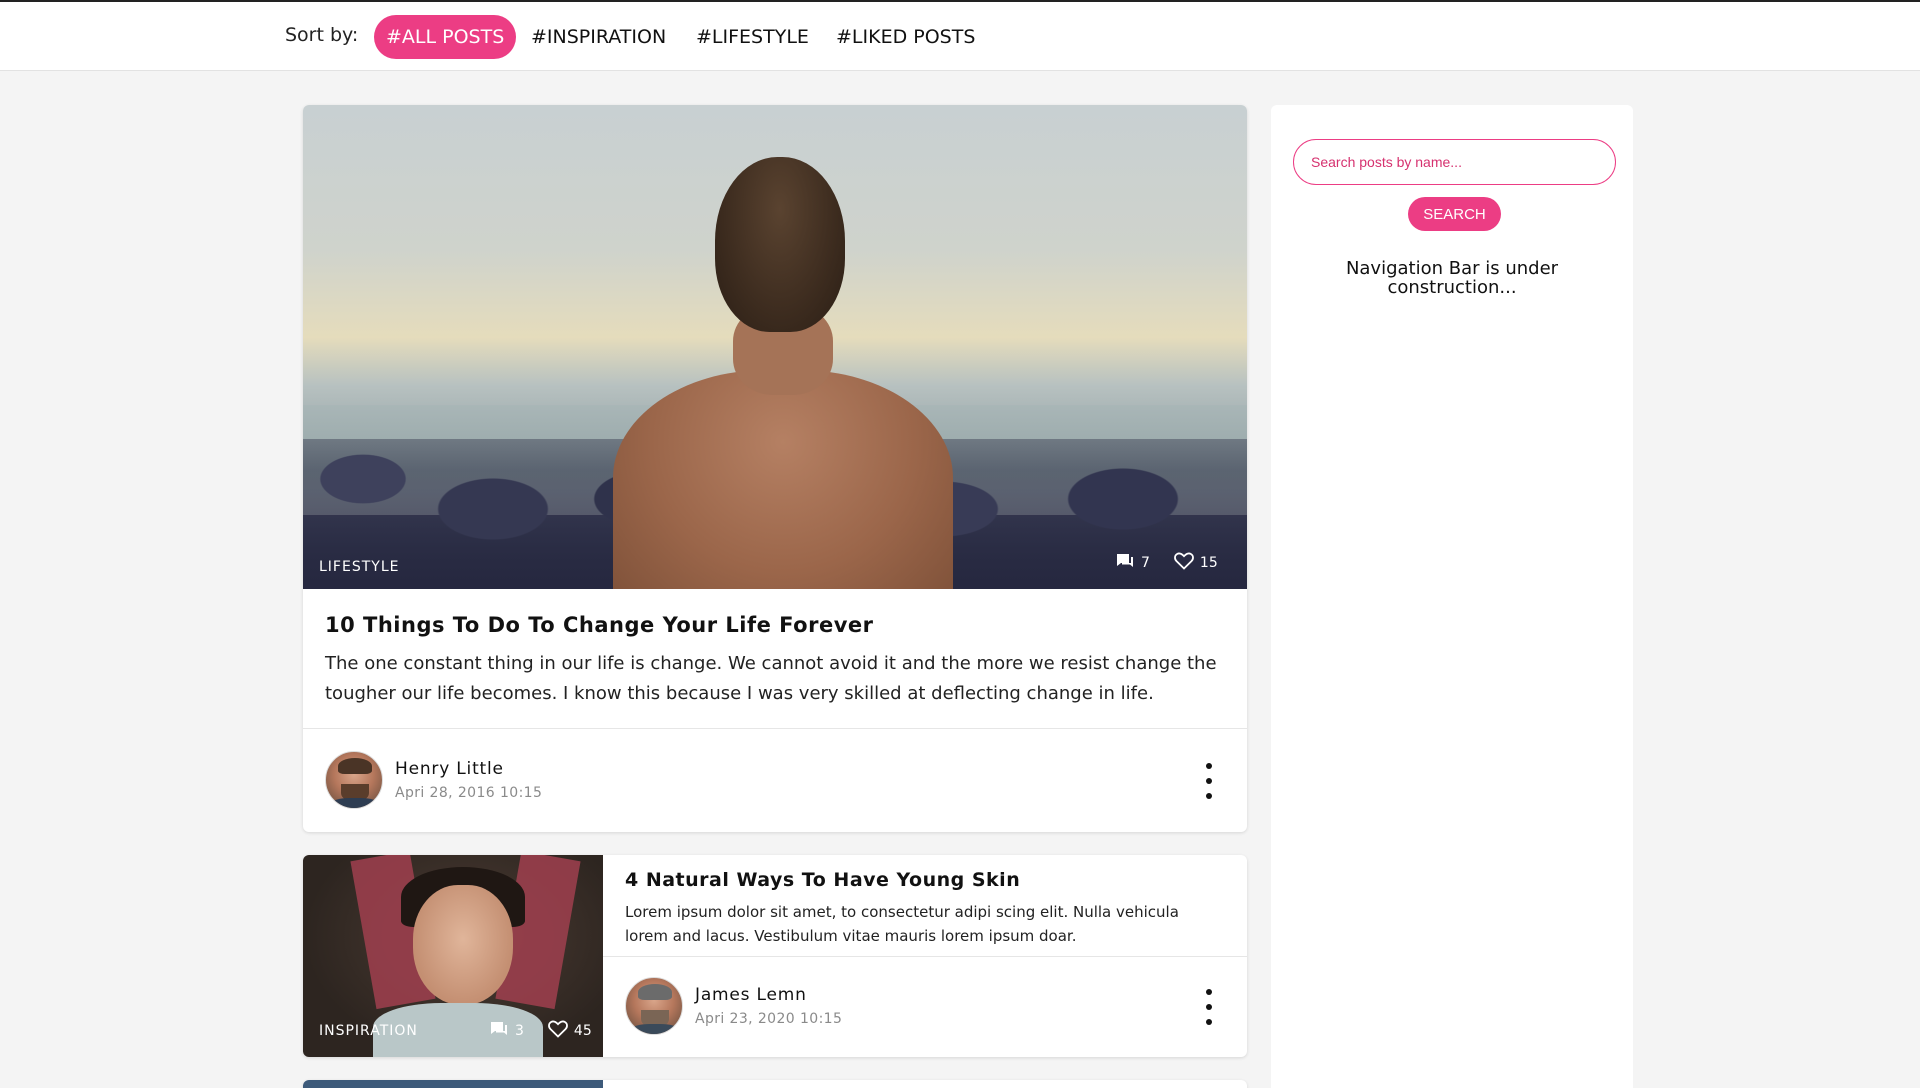  Describe the element at coordinates (1166, 563) in the screenshot. I see `post-stats: 7 15` at that location.